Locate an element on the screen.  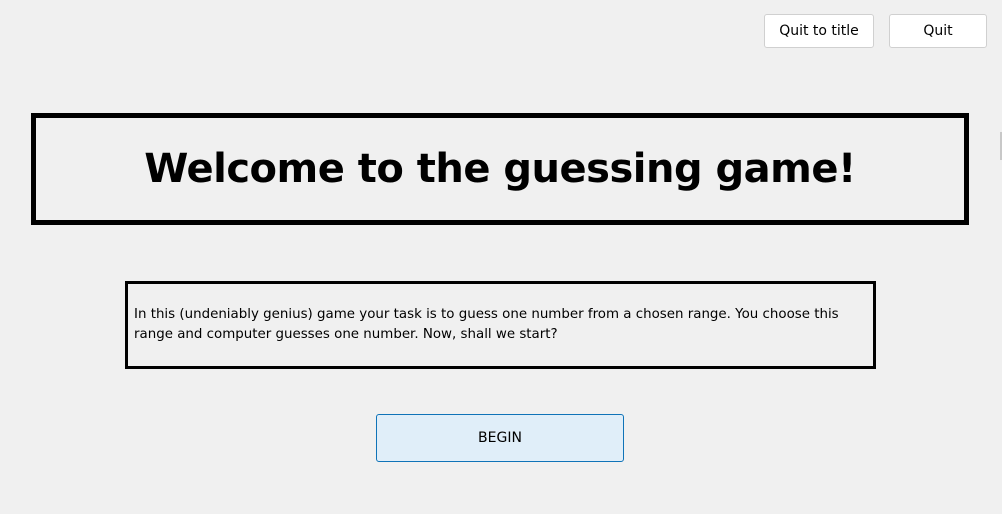
page-title: Welcome to the guessing game! is located at coordinates (500, 169).